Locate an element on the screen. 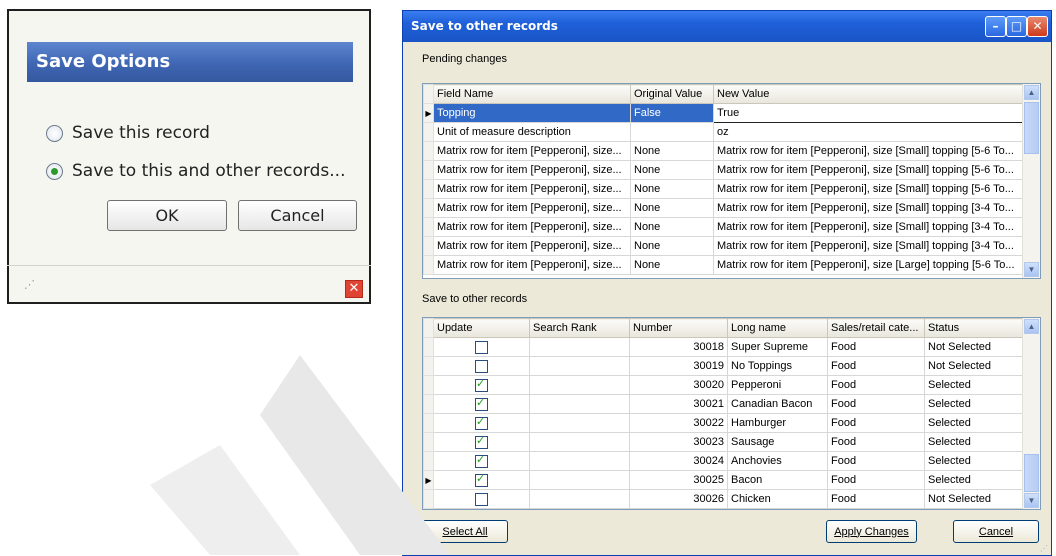  cancel-button: Cancel is located at coordinates (297, 215).